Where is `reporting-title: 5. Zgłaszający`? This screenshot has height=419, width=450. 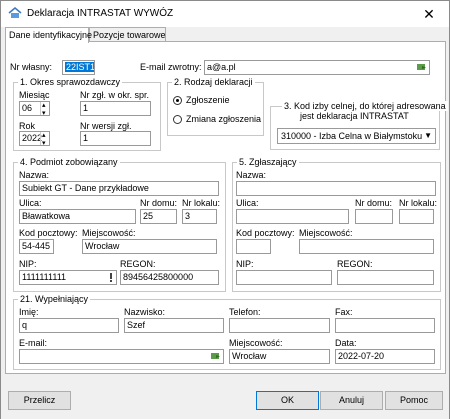
reporting-title: 5. Zgłaszający is located at coordinates (268, 162).